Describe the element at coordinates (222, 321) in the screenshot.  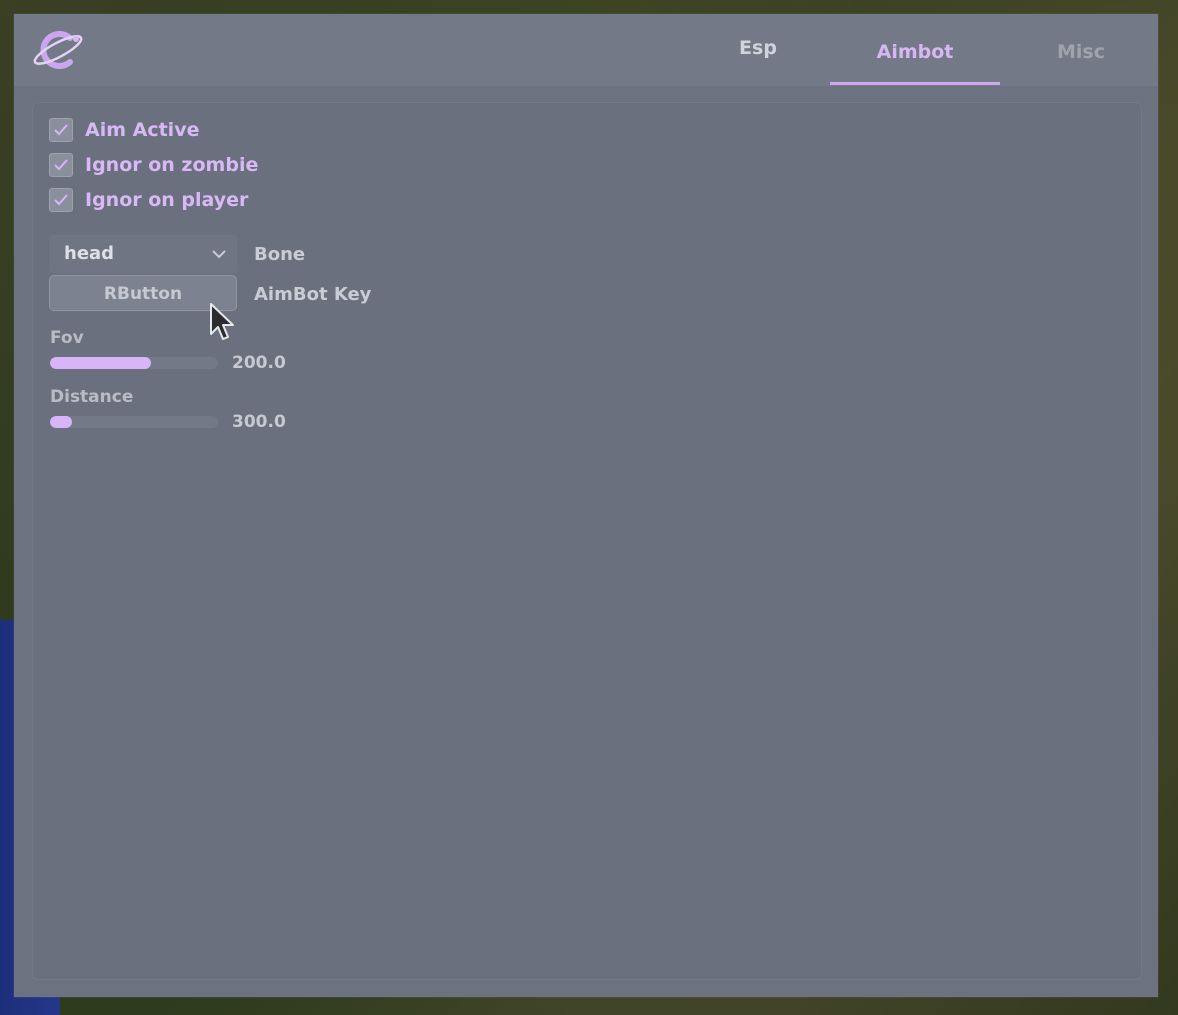
I see `mouse-cursor-icon` at that location.